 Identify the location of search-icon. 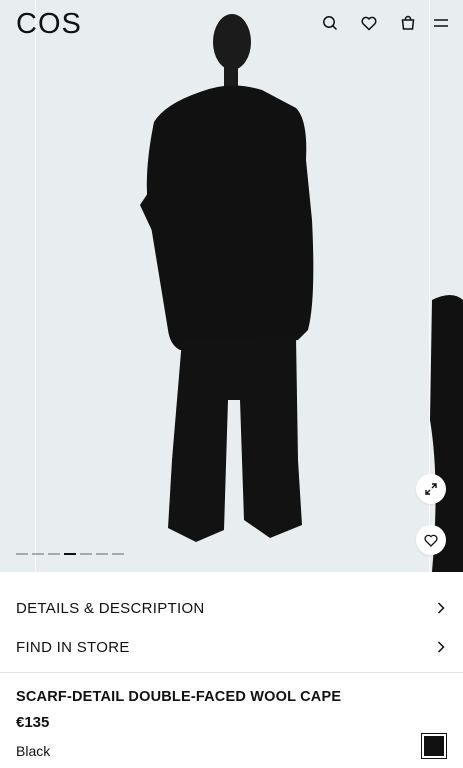
(330, 23).